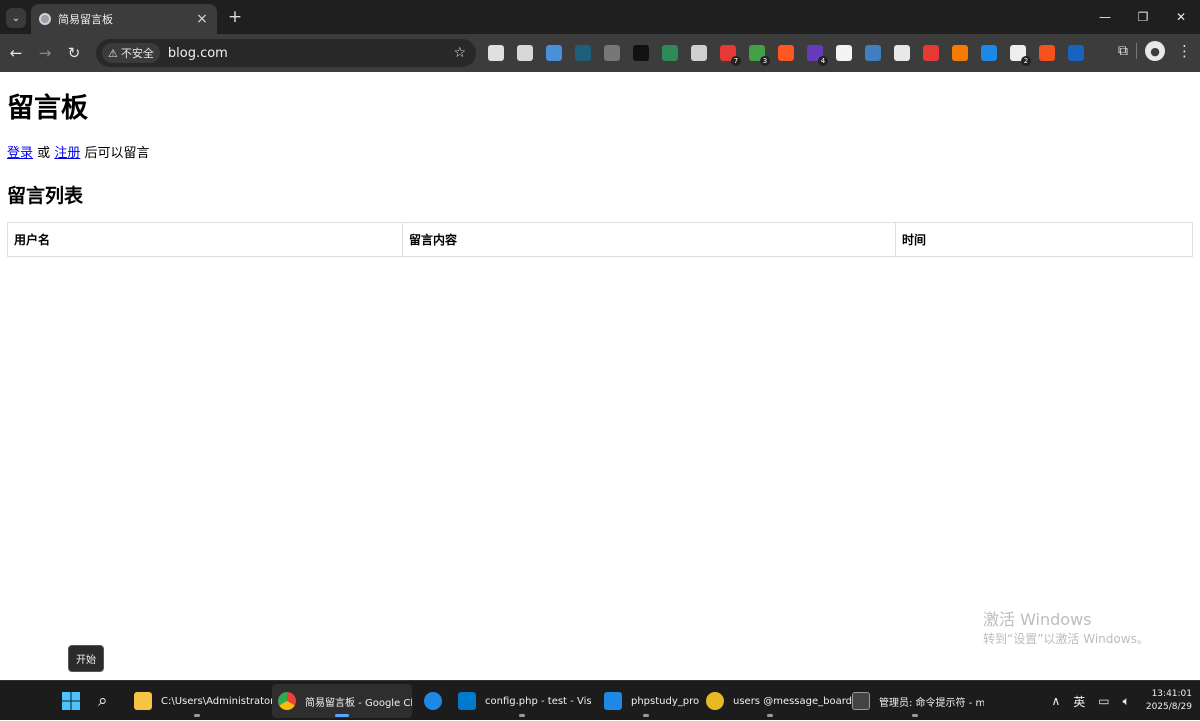 This screenshot has height=721, width=1200. I want to click on message-table: 用户名 留言内容 时间, so click(600, 239).